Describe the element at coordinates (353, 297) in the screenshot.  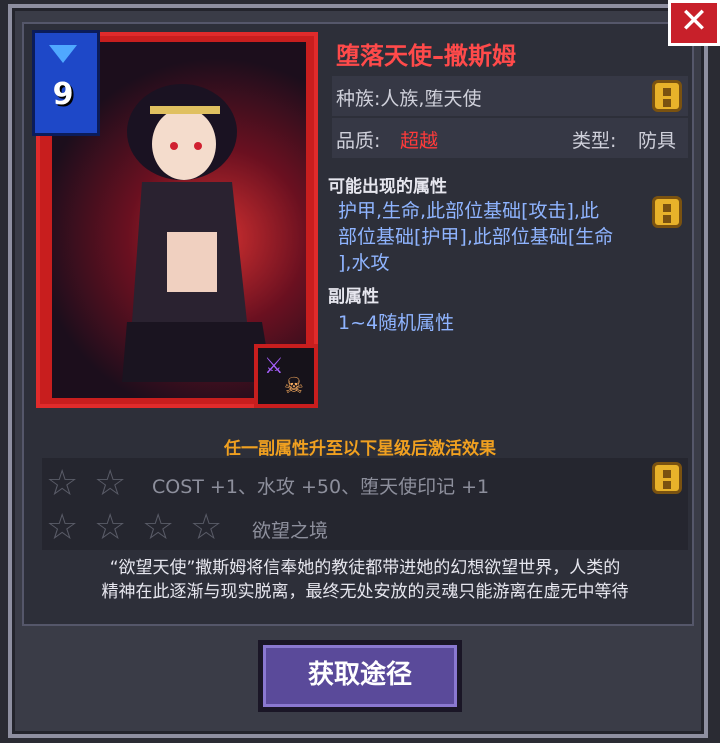
I see `sub-attributes-label: 副属性` at that location.